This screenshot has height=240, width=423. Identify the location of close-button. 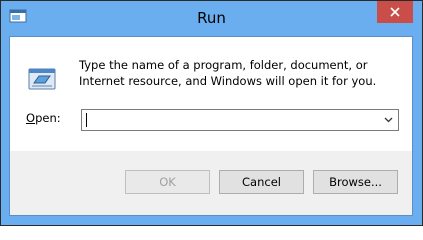
(395, 12).